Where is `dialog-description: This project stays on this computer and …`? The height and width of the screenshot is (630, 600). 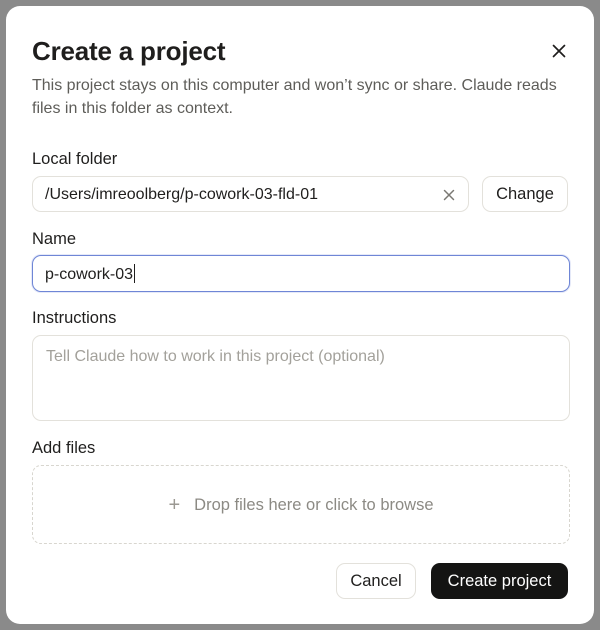 dialog-description: This project stays on this computer and … is located at coordinates (294, 97).